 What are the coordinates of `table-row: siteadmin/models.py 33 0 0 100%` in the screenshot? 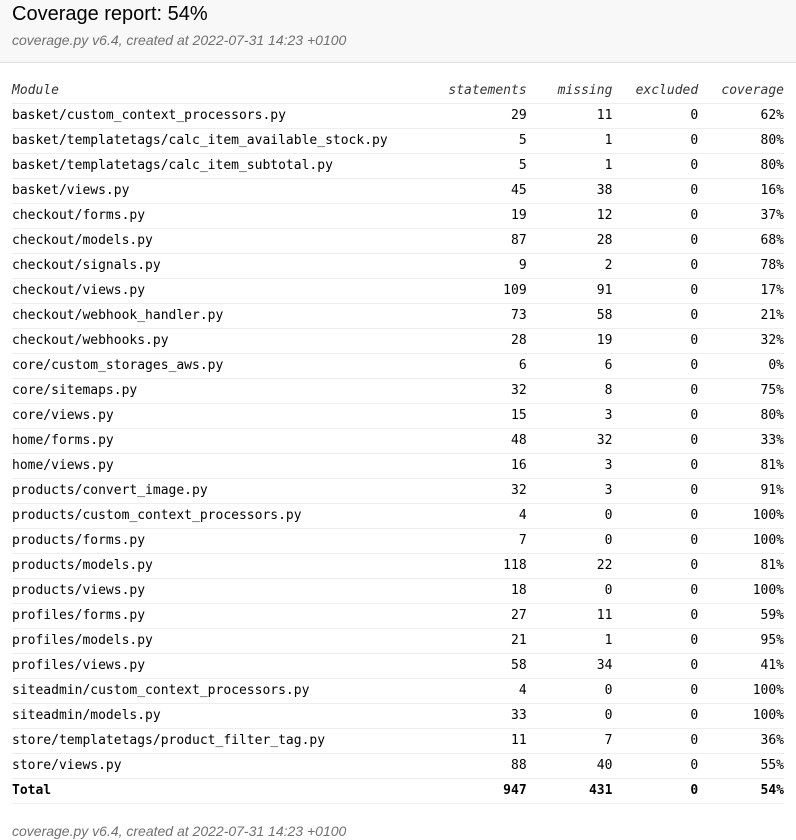 It's located at (398, 716).